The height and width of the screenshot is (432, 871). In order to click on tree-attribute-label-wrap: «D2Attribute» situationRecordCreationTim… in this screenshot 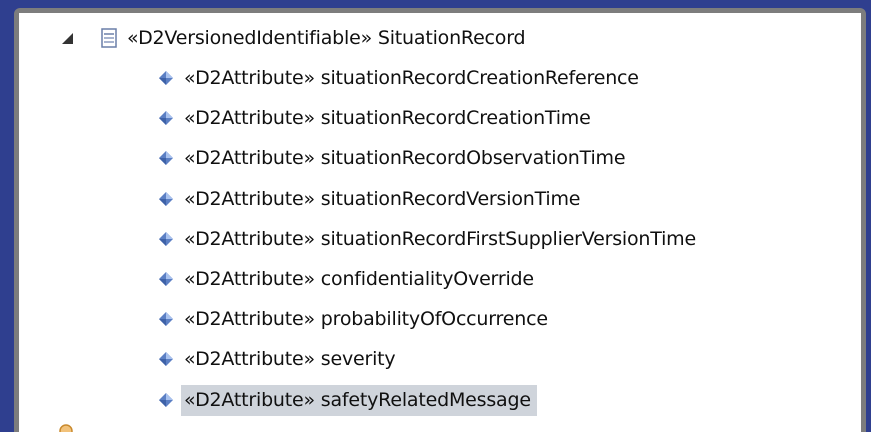, I will do `click(387, 118)`.